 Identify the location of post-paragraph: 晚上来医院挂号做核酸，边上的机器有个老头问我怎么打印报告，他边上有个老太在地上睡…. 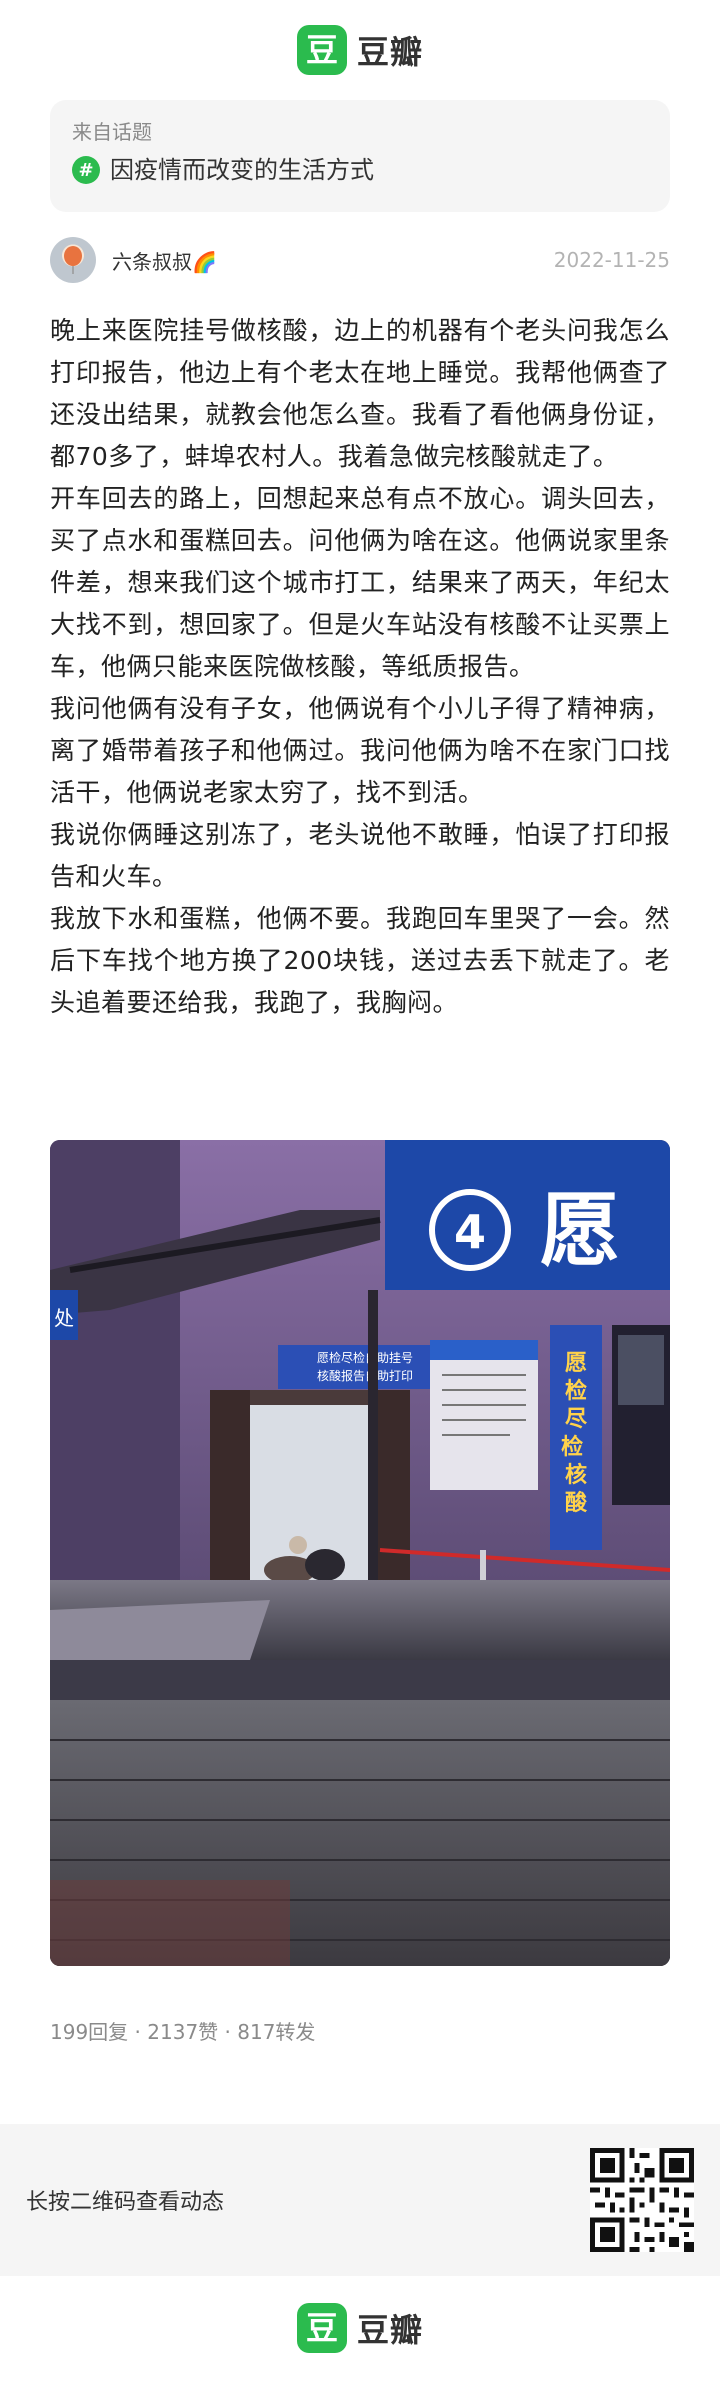
(360, 393).